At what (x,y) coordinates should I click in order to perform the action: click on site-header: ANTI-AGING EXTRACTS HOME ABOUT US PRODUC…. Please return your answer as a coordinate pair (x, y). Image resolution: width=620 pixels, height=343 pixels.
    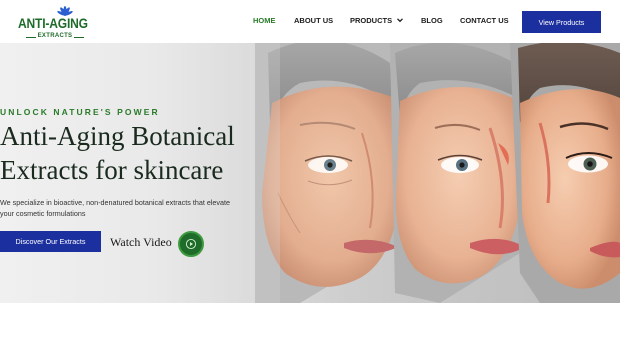
    Looking at the image, I should click on (310, 21).